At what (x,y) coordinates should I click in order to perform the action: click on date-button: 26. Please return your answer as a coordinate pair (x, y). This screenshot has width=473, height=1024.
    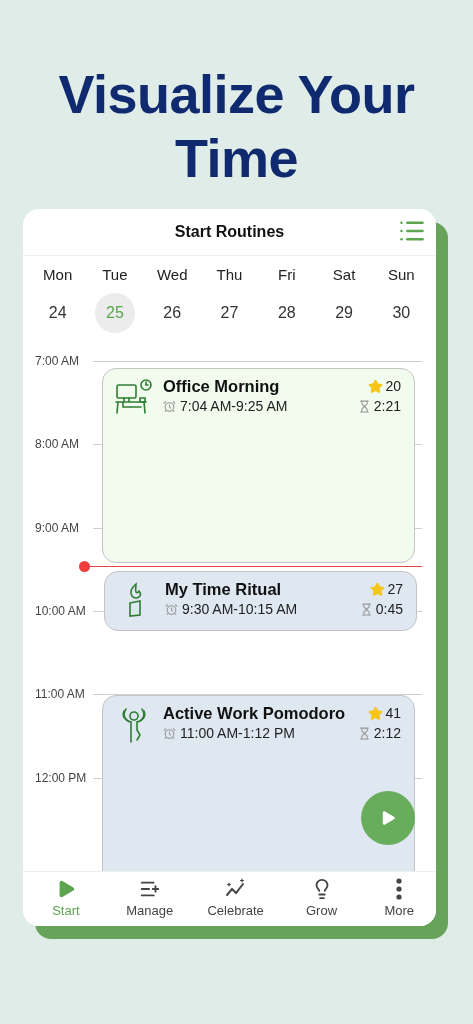
    Looking at the image, I should click on (172, 313).